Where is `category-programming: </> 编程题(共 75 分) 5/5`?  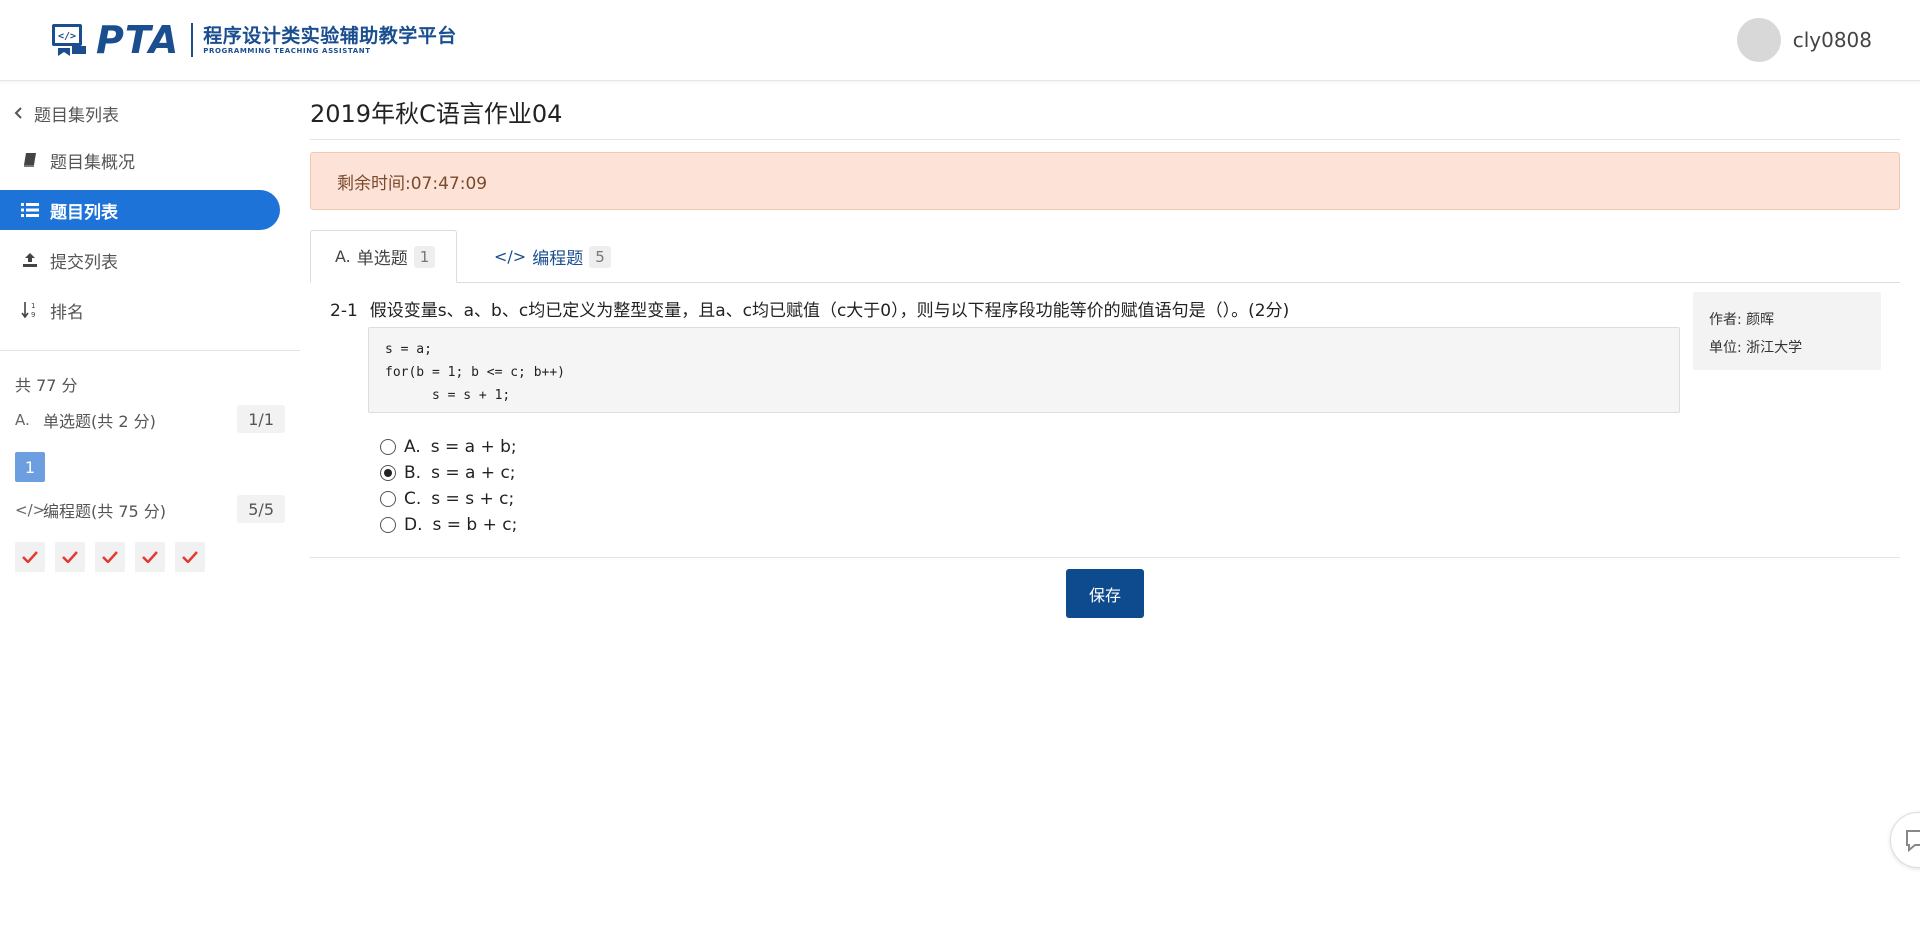 category-programming: </> 编程题(共 75 分) 5/5 is located at coordinates (150, 510).